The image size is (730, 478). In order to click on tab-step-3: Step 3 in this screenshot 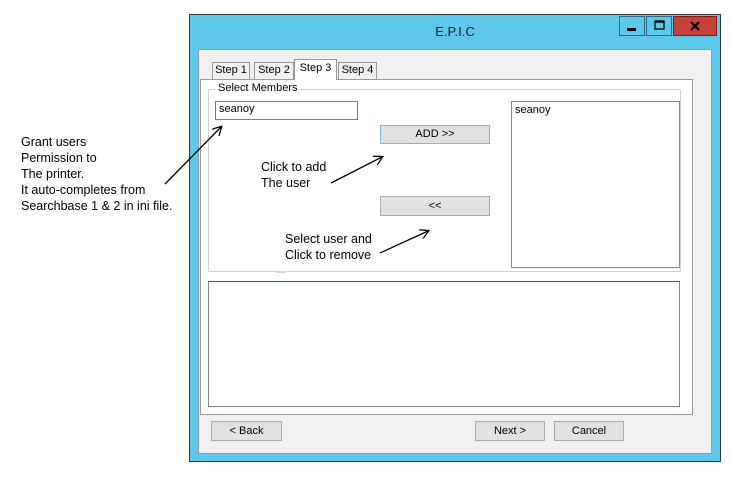, I will do `click(315, 69)`.